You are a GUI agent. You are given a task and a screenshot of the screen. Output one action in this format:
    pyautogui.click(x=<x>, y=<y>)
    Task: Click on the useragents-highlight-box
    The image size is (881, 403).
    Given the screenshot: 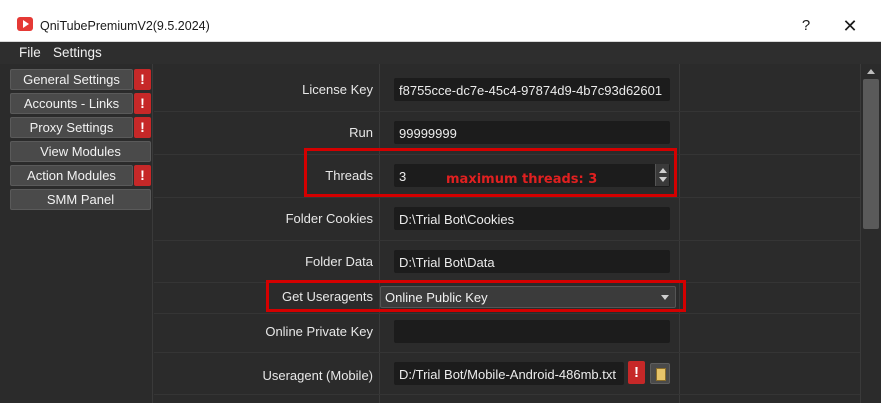 What is the action you would take?
    pyautogui.click(x=476, y=296)
    